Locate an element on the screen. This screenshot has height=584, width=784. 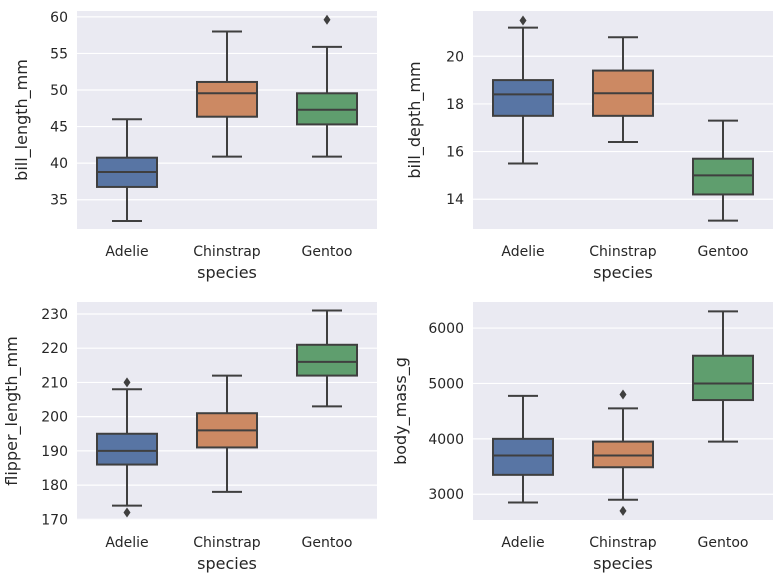
y-tick-label: 50 is located at coordinates (59, 91).